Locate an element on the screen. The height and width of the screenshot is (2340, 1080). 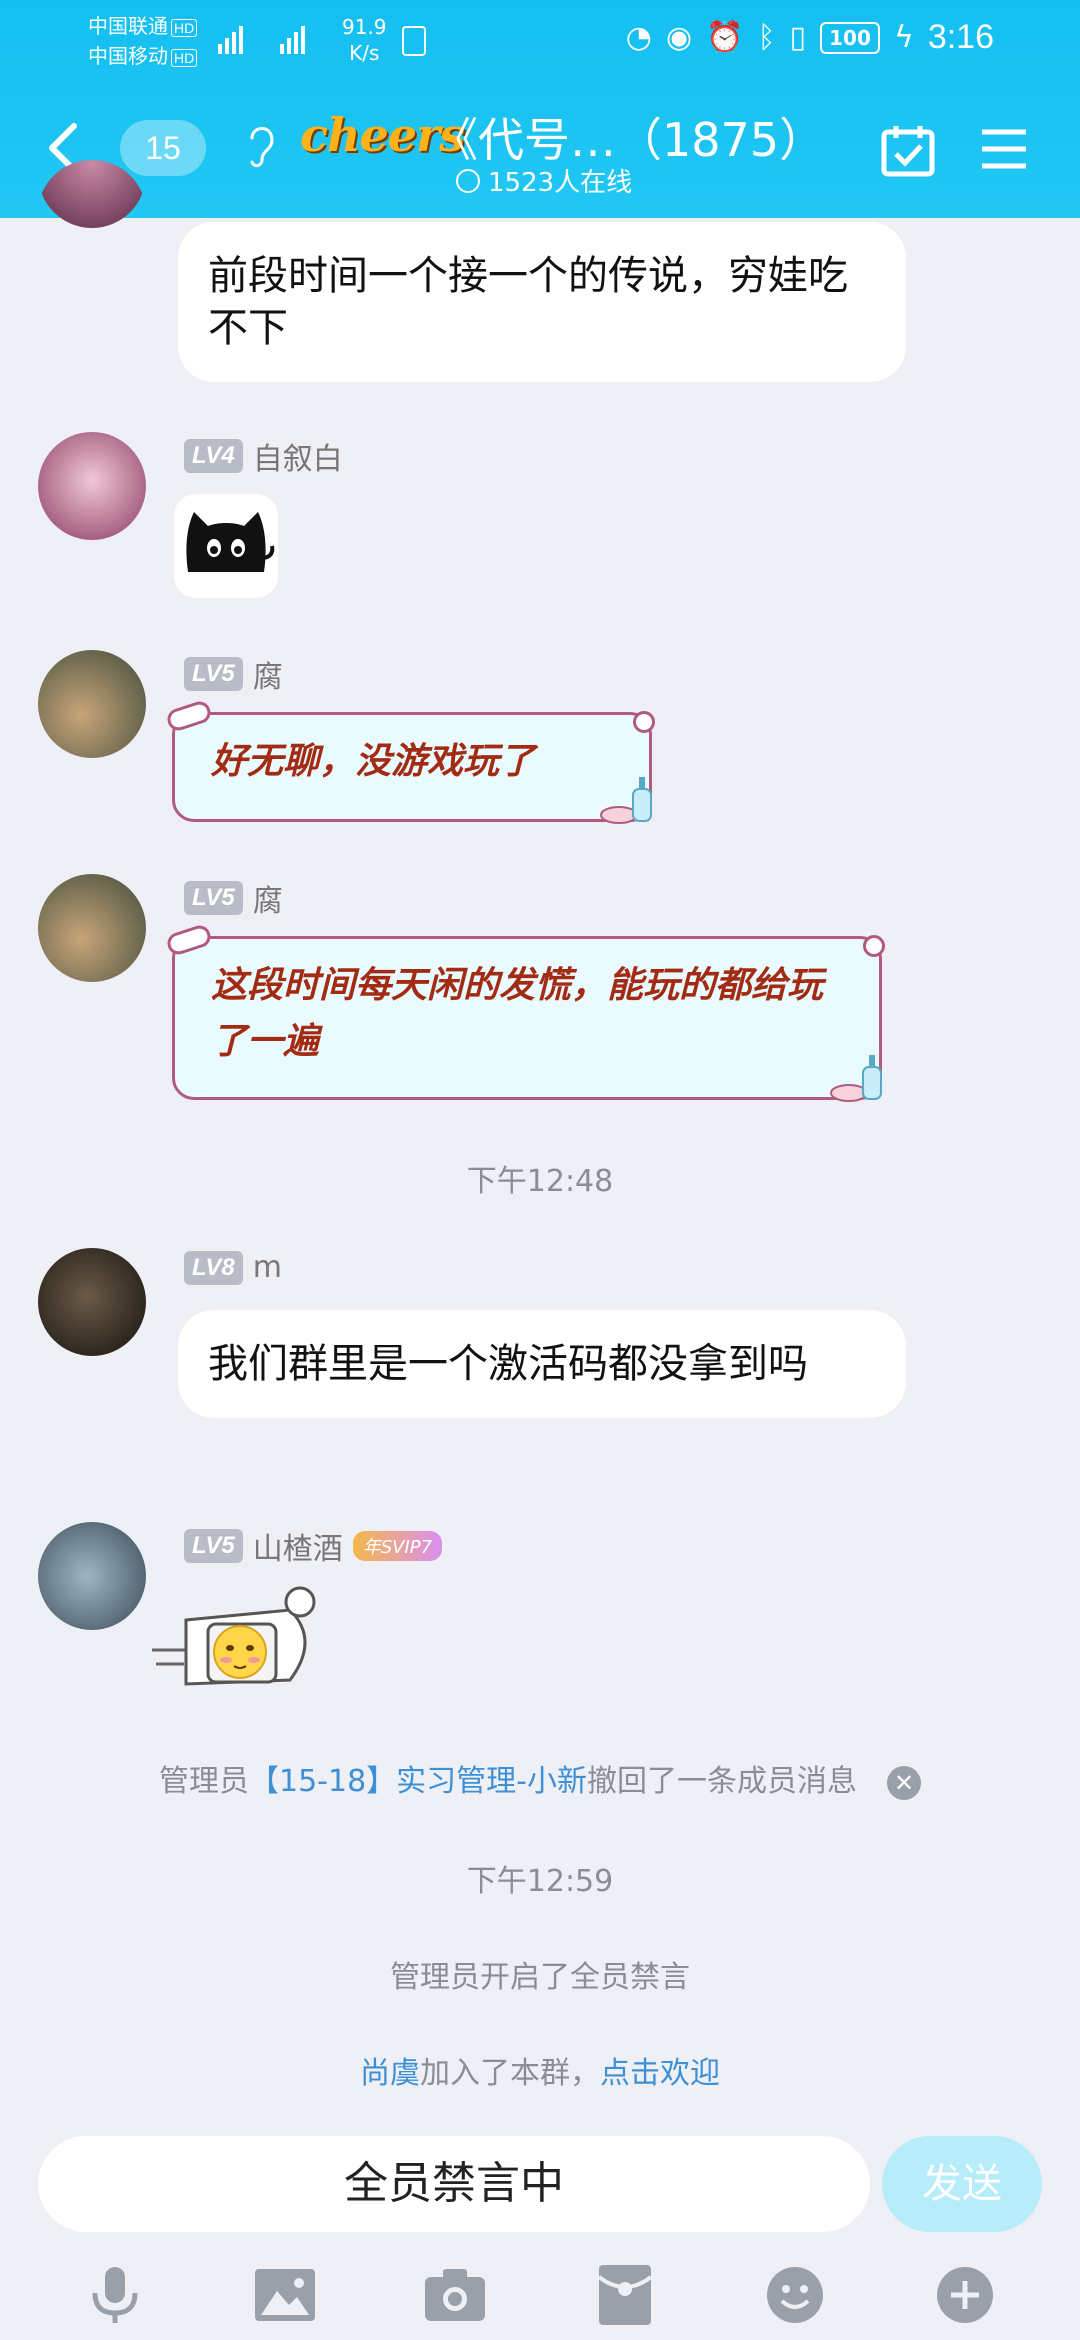
group-title: 《代号…（1875） is located at coordinates (628, 137).